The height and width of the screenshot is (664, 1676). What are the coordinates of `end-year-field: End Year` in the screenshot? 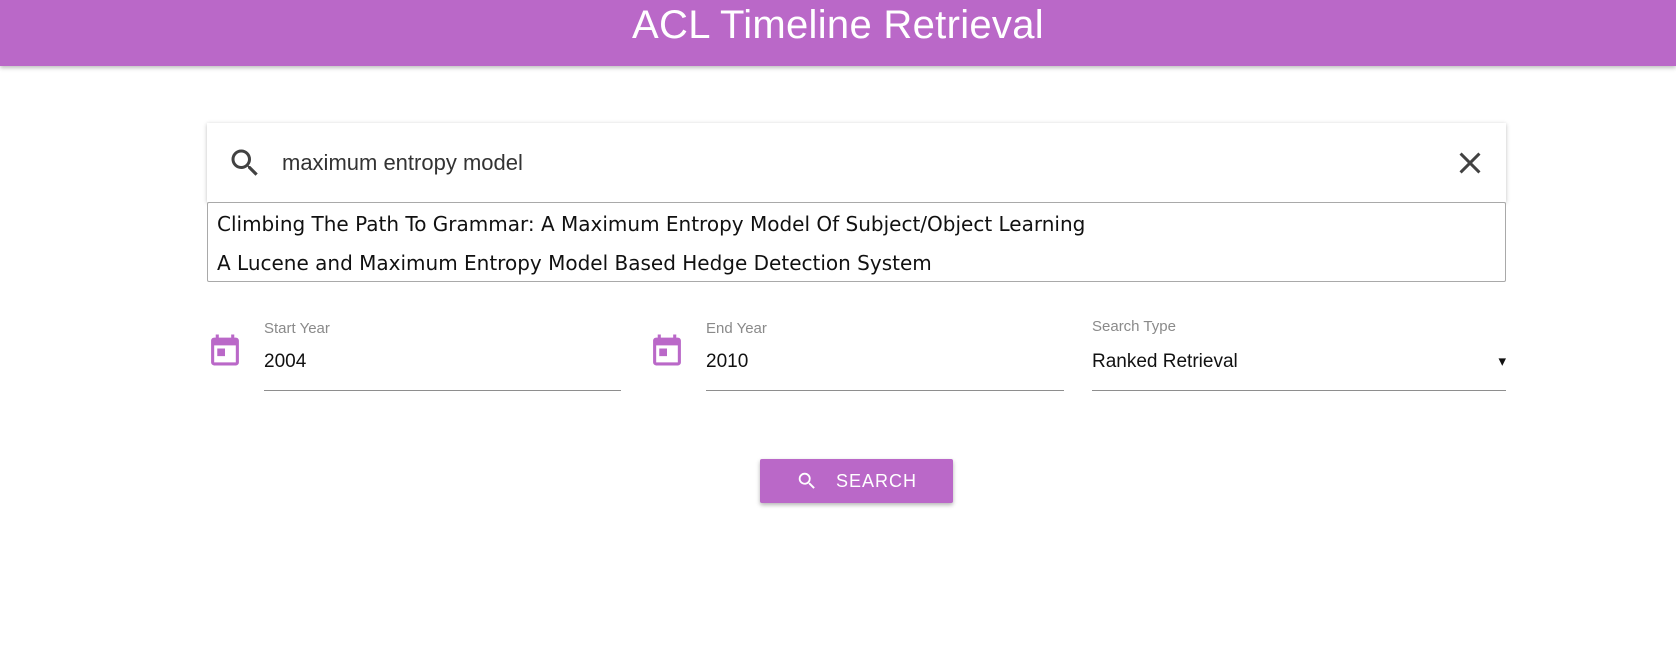 It's located at (885, 353).